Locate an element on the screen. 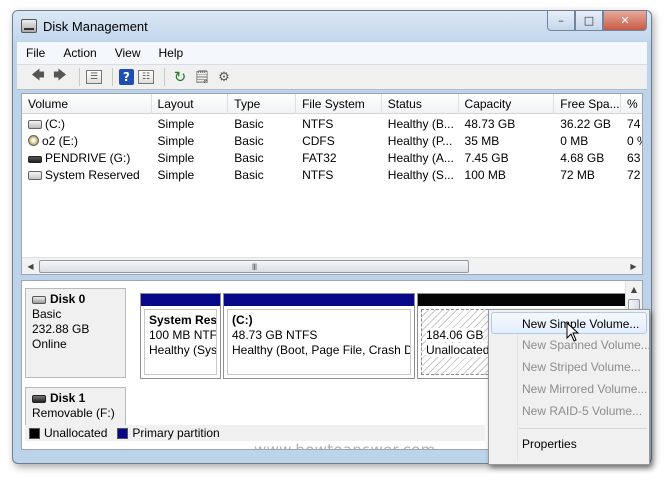 The width and height of the screenshot is (672, 484). disk-name: Disk 0 is located at coordinates (68, 299).